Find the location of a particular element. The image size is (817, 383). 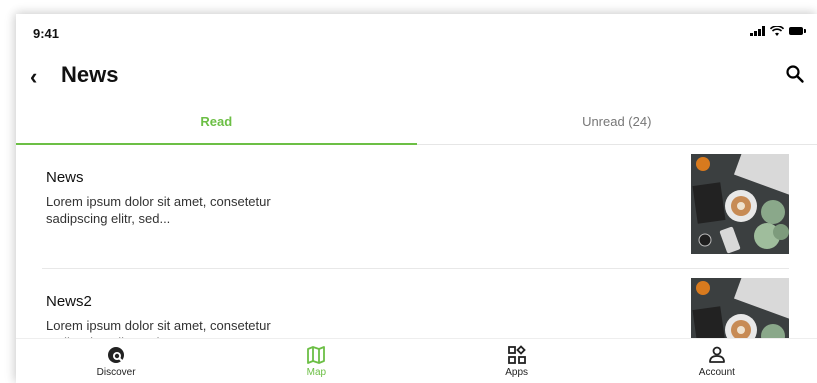

status-icons is located at coordinates (778, 31).